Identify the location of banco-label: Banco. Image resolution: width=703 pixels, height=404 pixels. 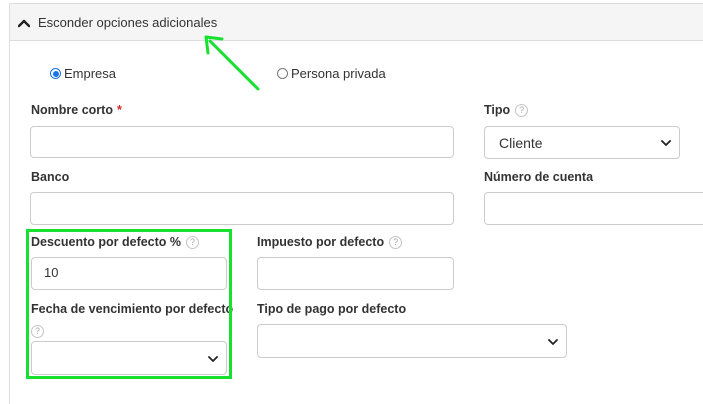
(50, 177).